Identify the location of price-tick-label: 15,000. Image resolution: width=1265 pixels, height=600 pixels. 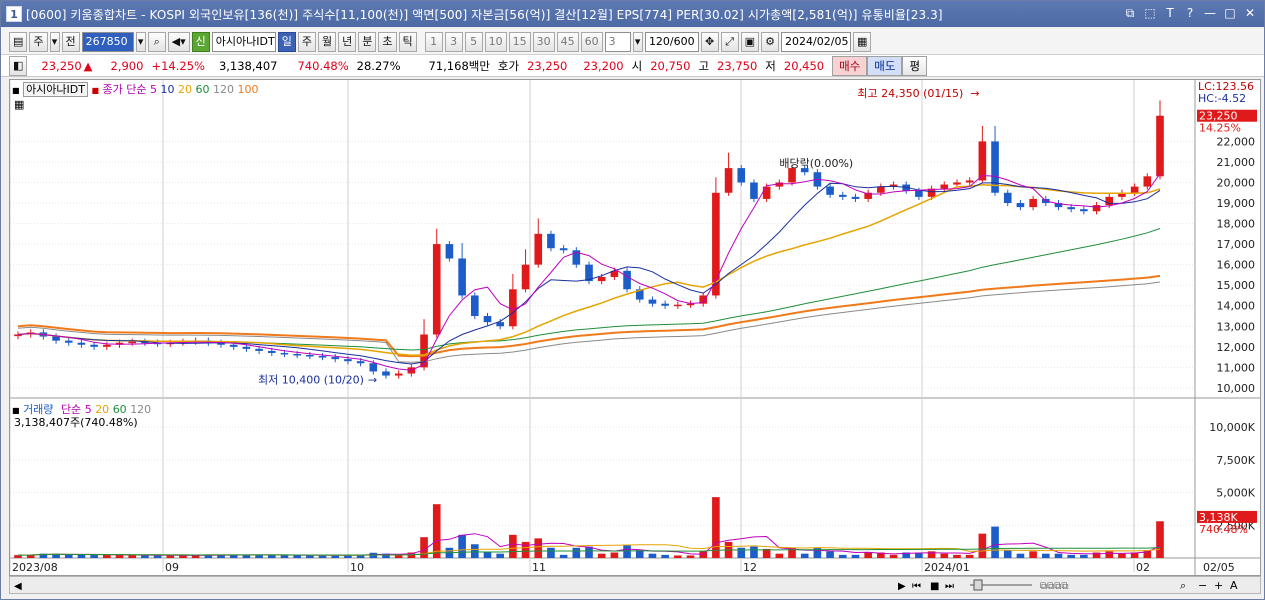
(1236, 285).